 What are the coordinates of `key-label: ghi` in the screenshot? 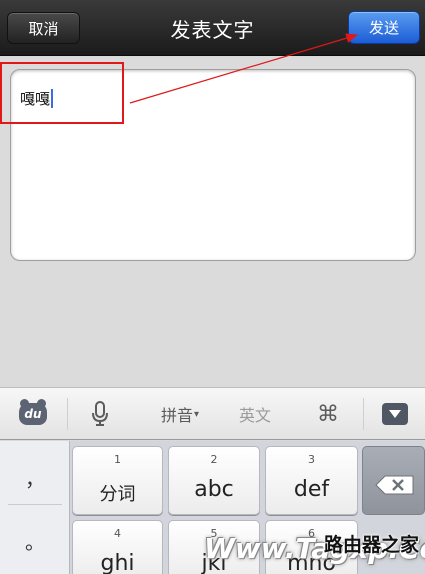 It's located at (117, 562).